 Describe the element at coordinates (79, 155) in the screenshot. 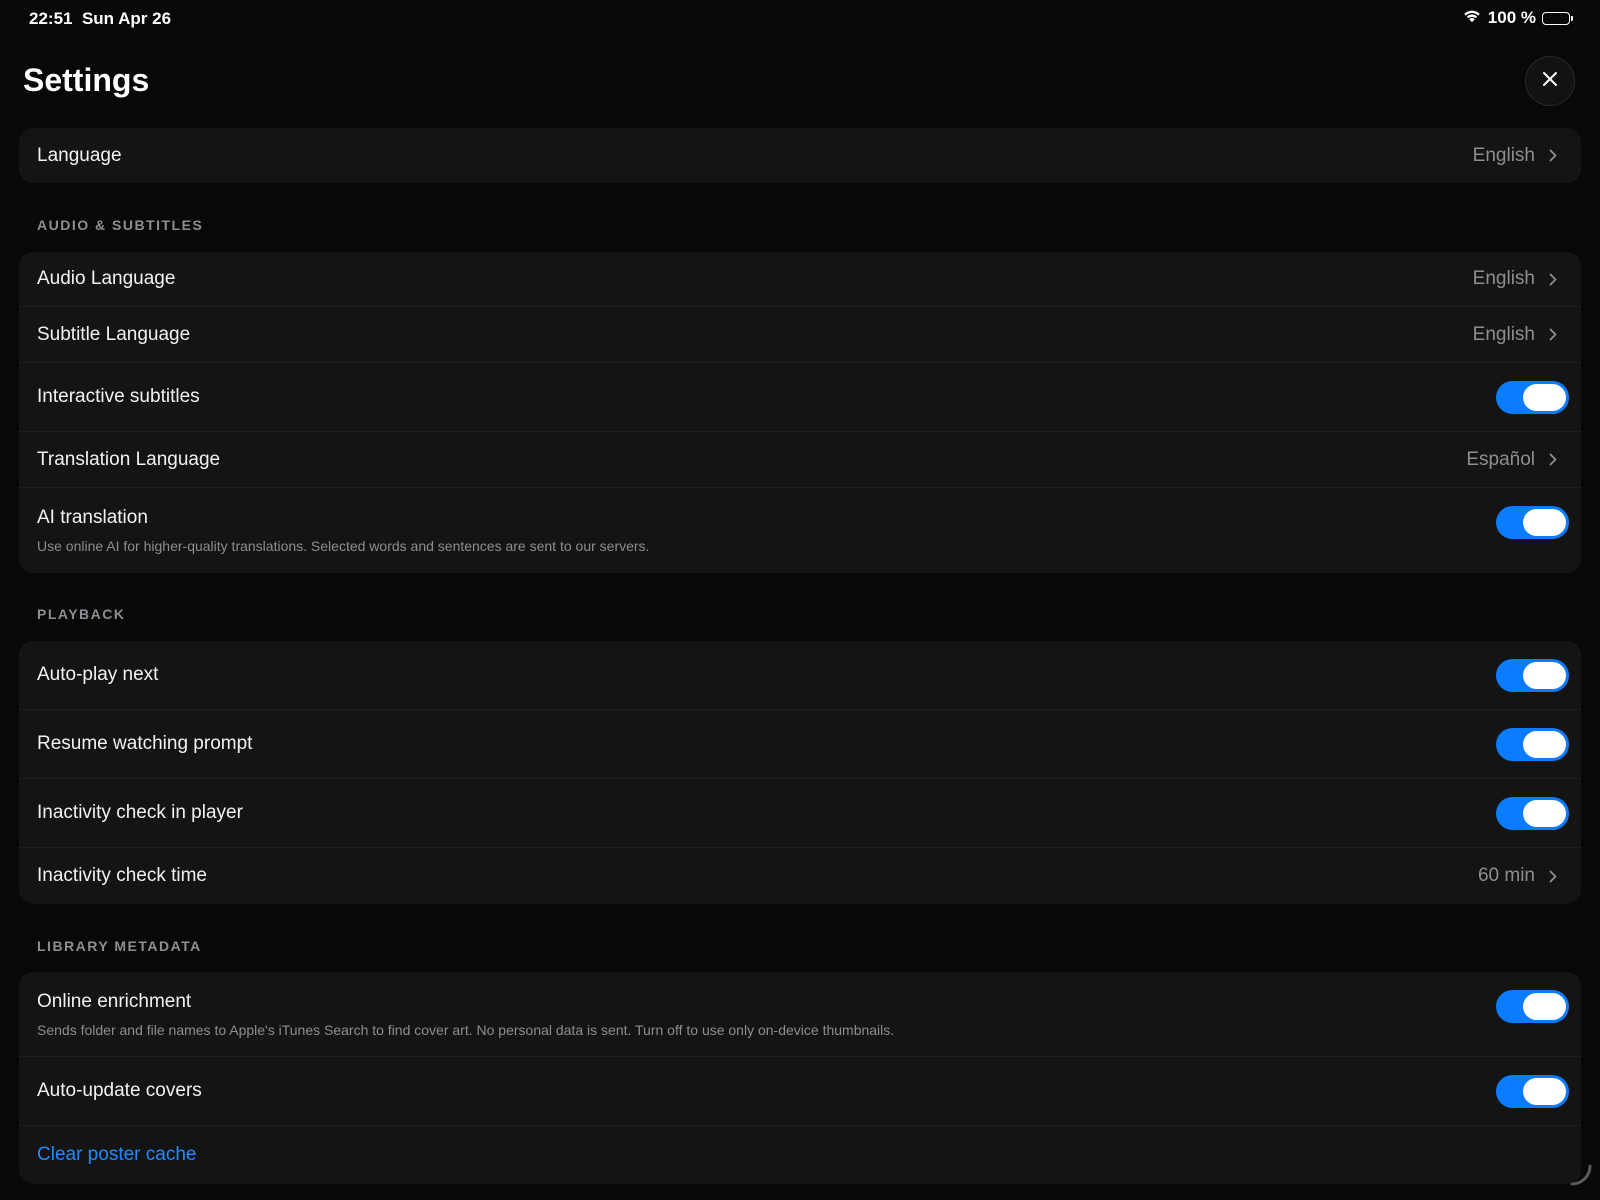

I see `language-label: Language` at that location.